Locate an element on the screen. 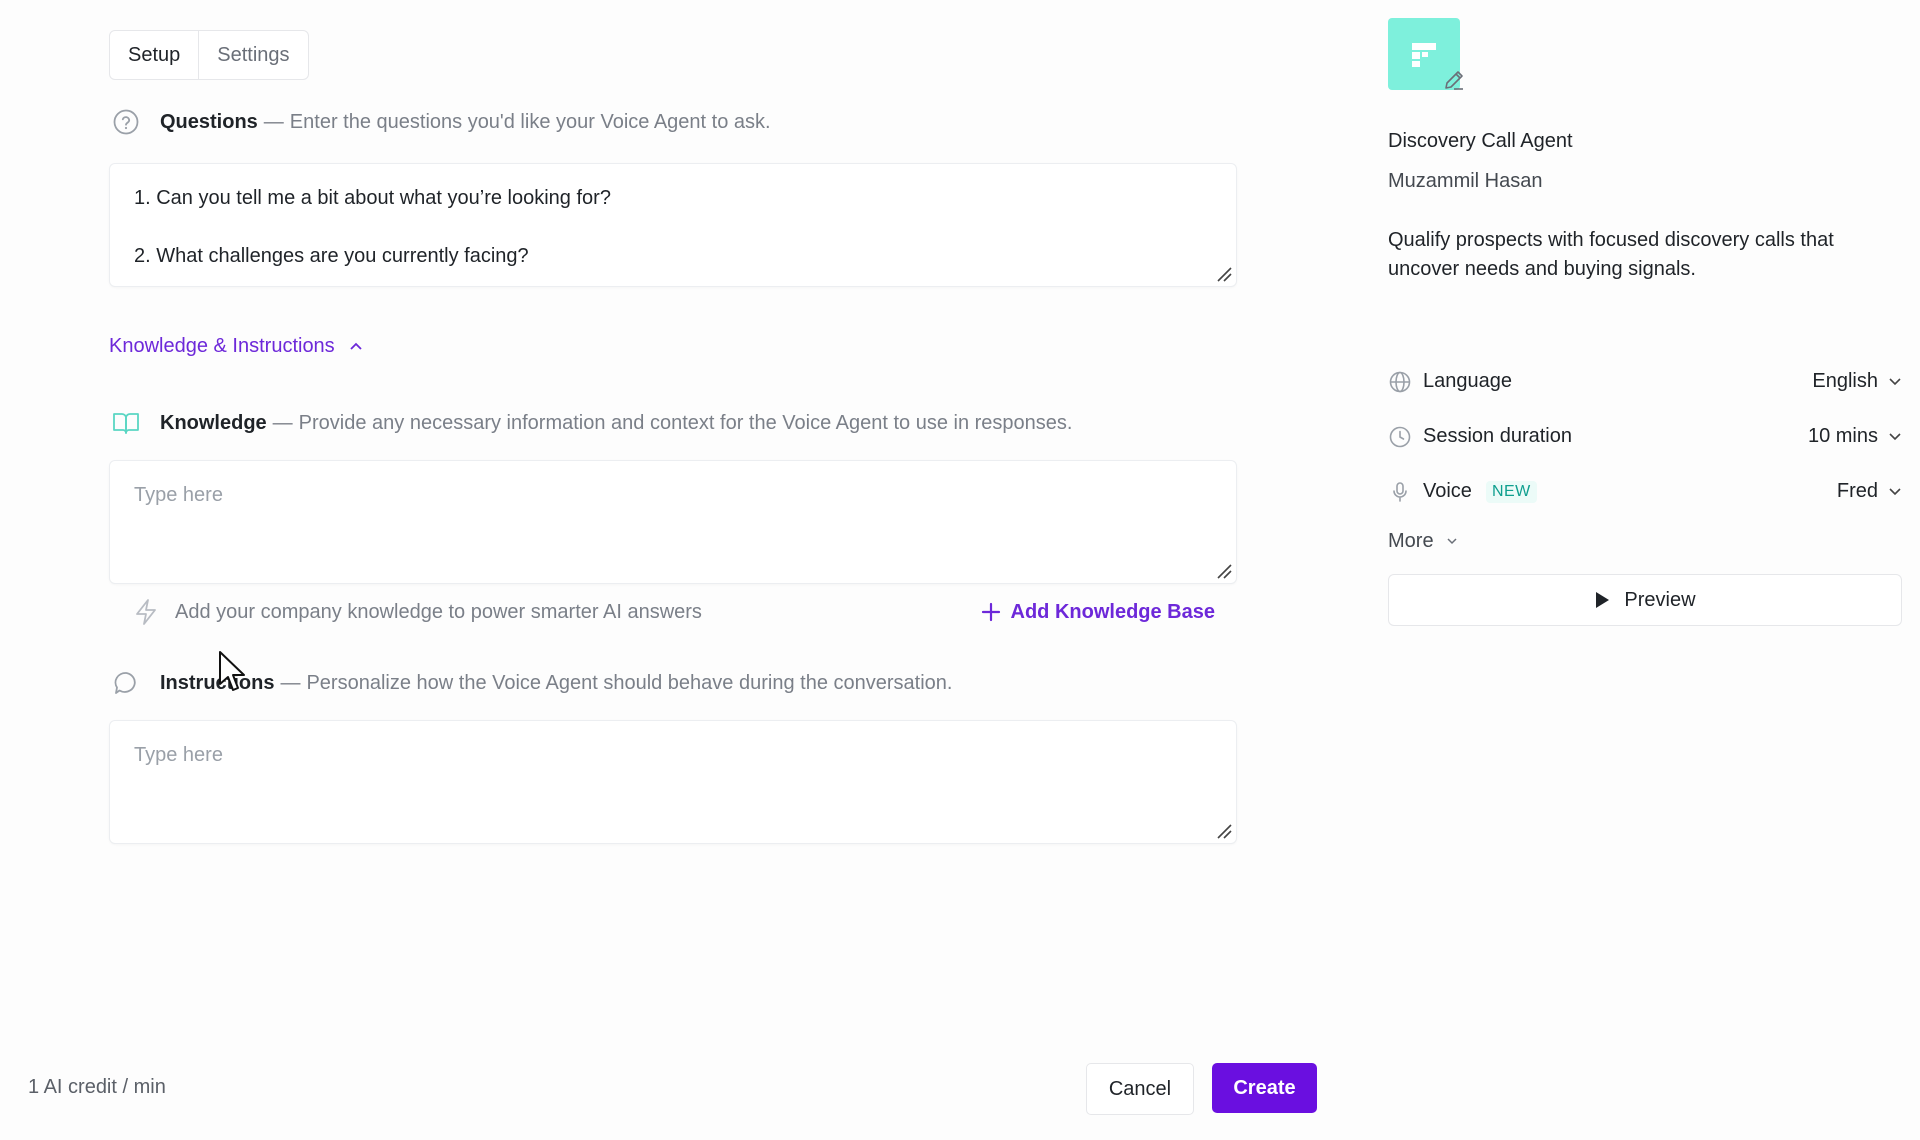 This screenshot has height=1140, width=1920. more-options-toggle: More is located at coordinates (1645, 541).